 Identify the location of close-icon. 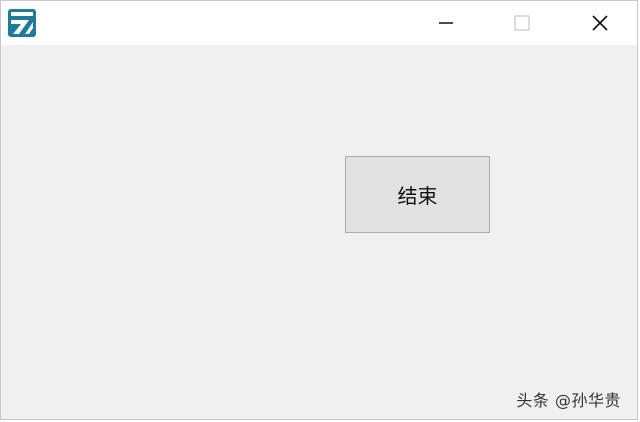
(600, 23).